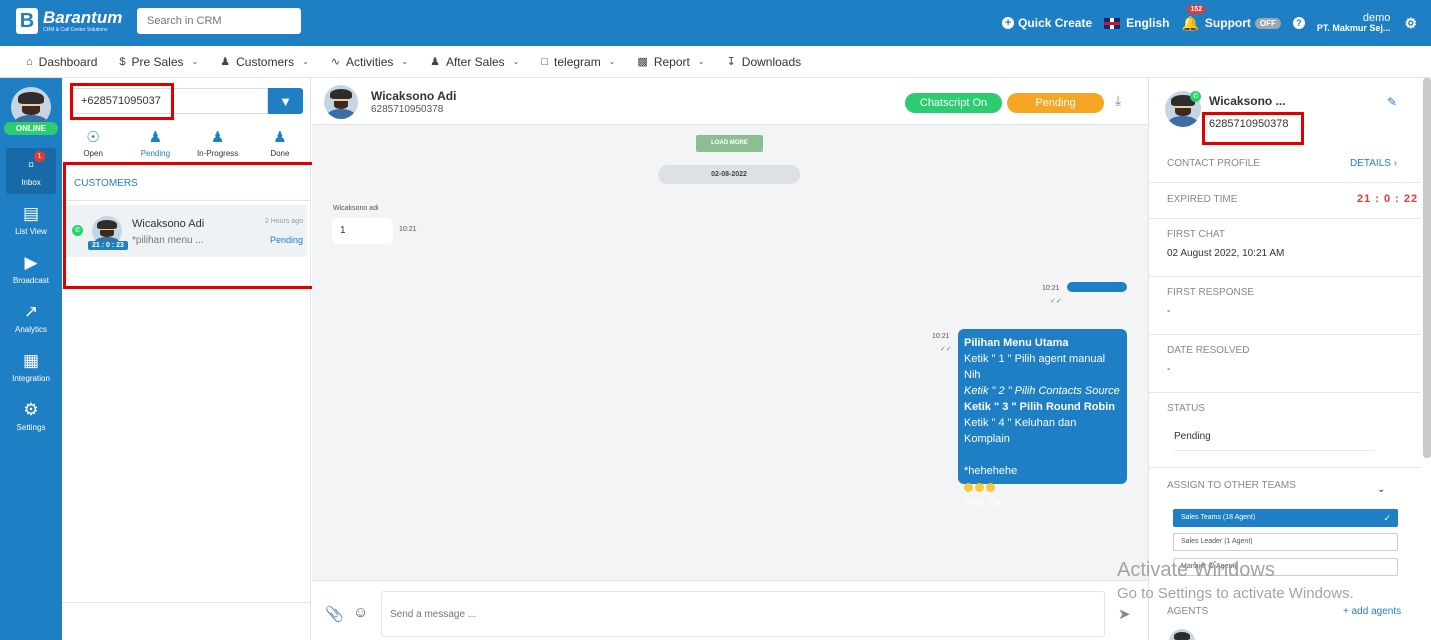 The height and width of the screenshot is (640, 1431). I want to click on read-ticks-icon: ✓✓, so click(946, 349).